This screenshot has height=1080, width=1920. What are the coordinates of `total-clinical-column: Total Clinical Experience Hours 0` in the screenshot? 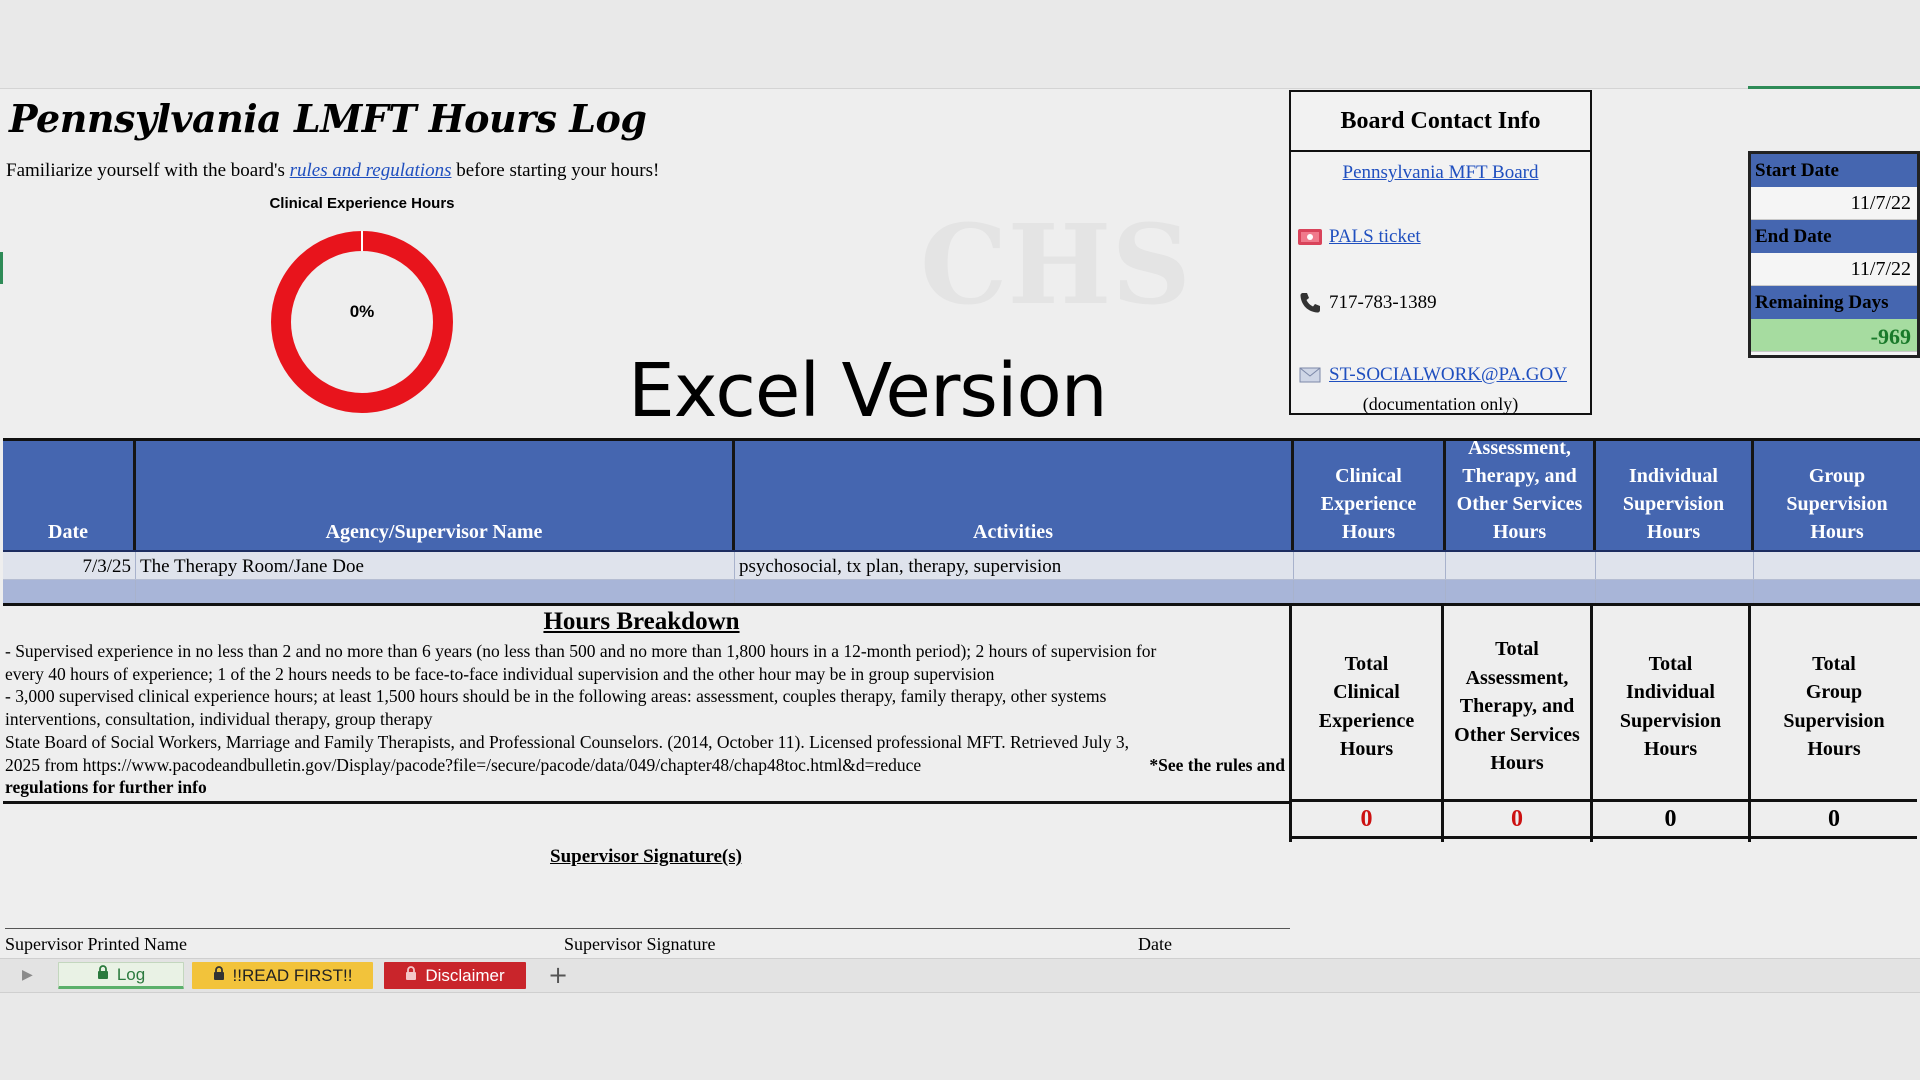 It's located at (1368, 724).